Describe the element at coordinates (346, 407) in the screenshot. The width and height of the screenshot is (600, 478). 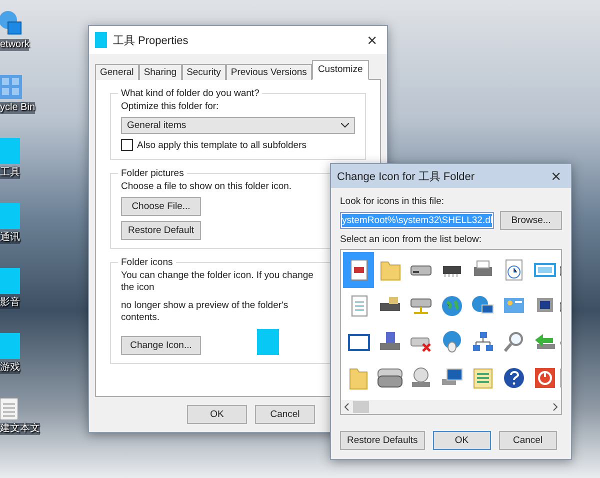
I see `chevron-left-icon` at that location.